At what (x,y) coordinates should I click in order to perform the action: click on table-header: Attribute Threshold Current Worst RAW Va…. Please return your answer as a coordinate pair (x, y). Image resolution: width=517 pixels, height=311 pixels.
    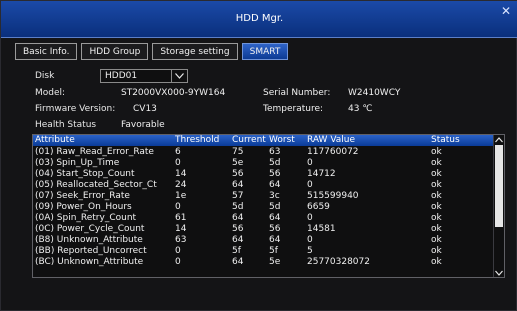
    Looking at the image, I should click on (268, 140).